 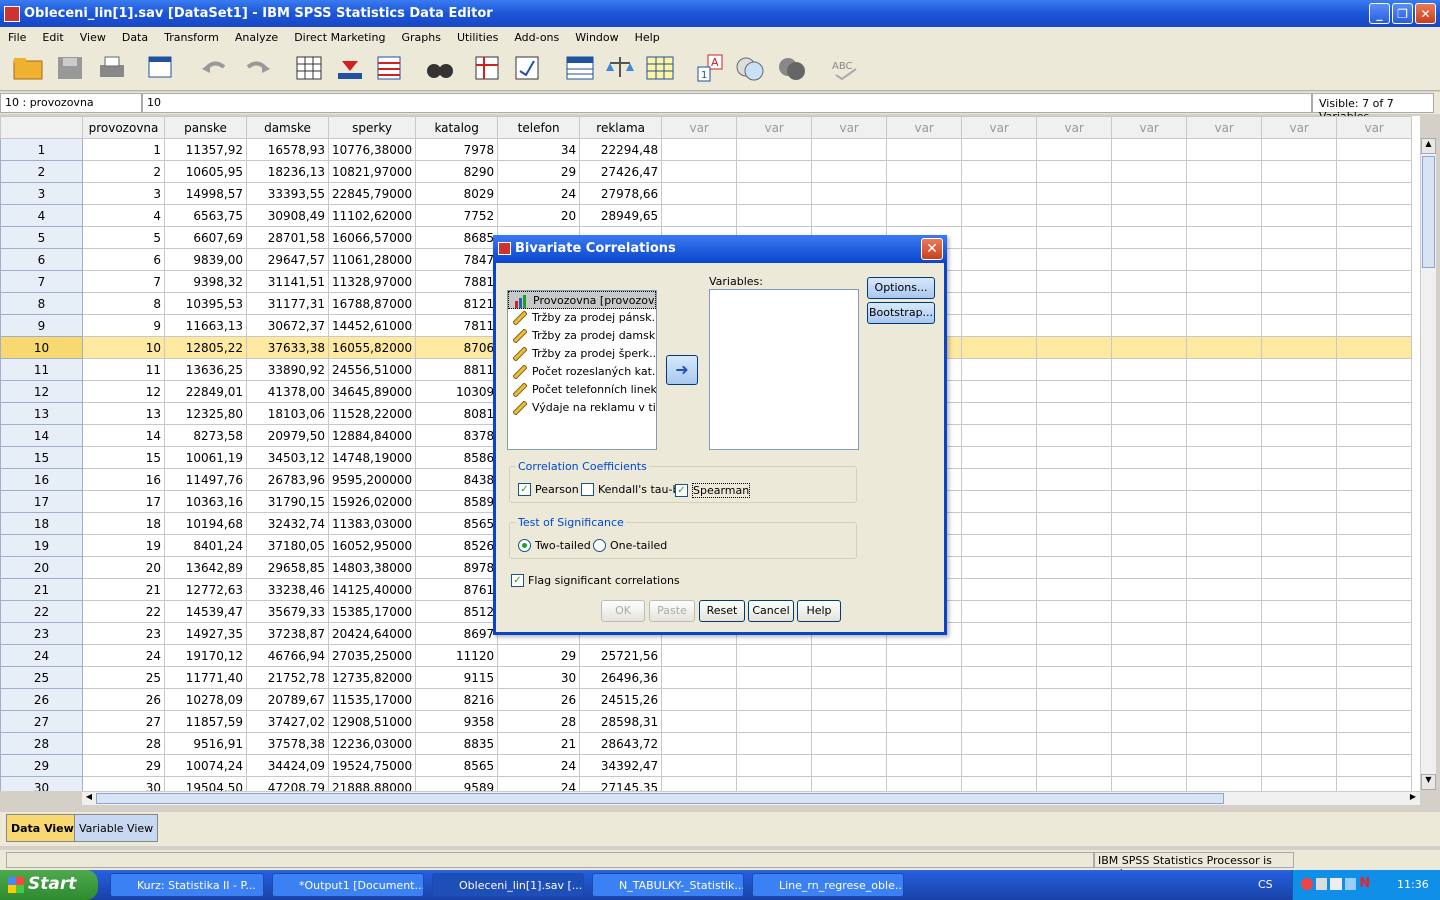 What do you see at coordinates (682, 370) in the screenshot?
I see `move-to-variables-button: ➜` at bounding box center [682, 370].